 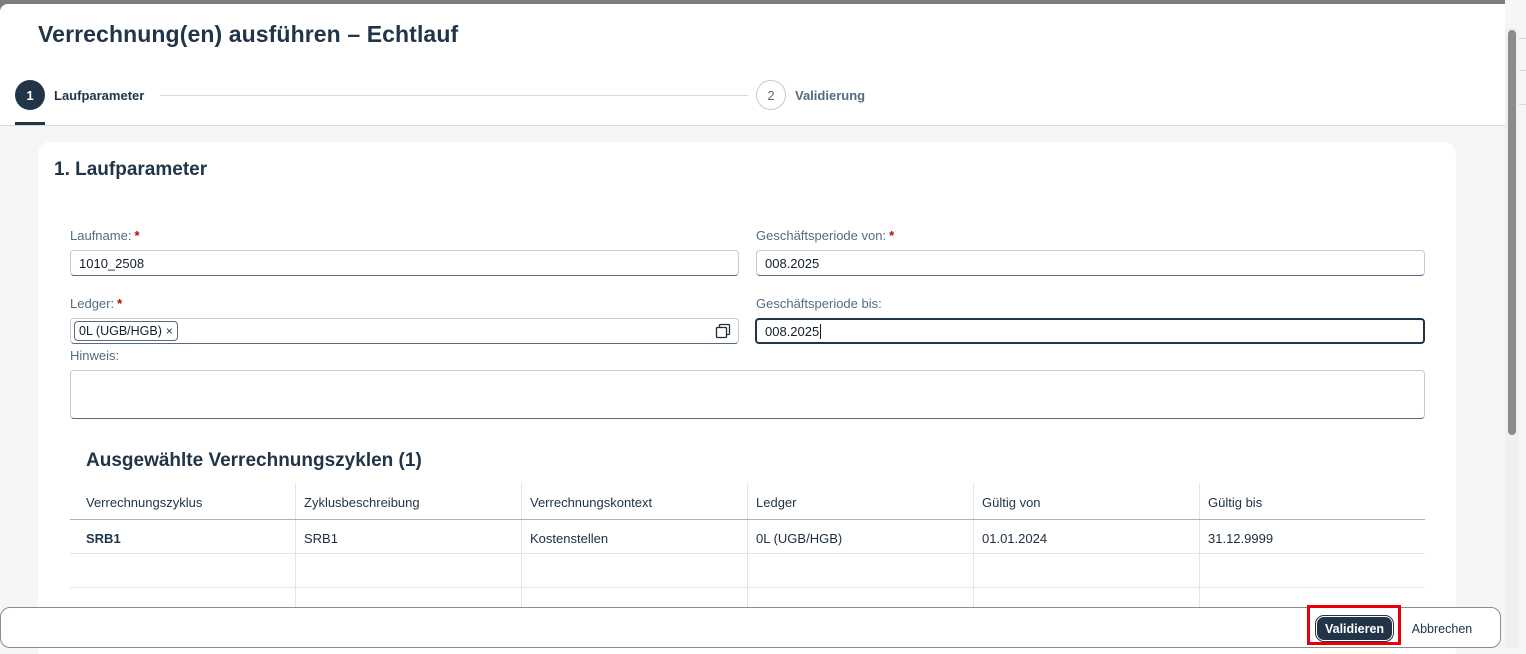 What do you see at coordinates (591, 502) in the screenshot?
I see `column-header-context: Verrechnungskontext` at bounding box center [591, 502].